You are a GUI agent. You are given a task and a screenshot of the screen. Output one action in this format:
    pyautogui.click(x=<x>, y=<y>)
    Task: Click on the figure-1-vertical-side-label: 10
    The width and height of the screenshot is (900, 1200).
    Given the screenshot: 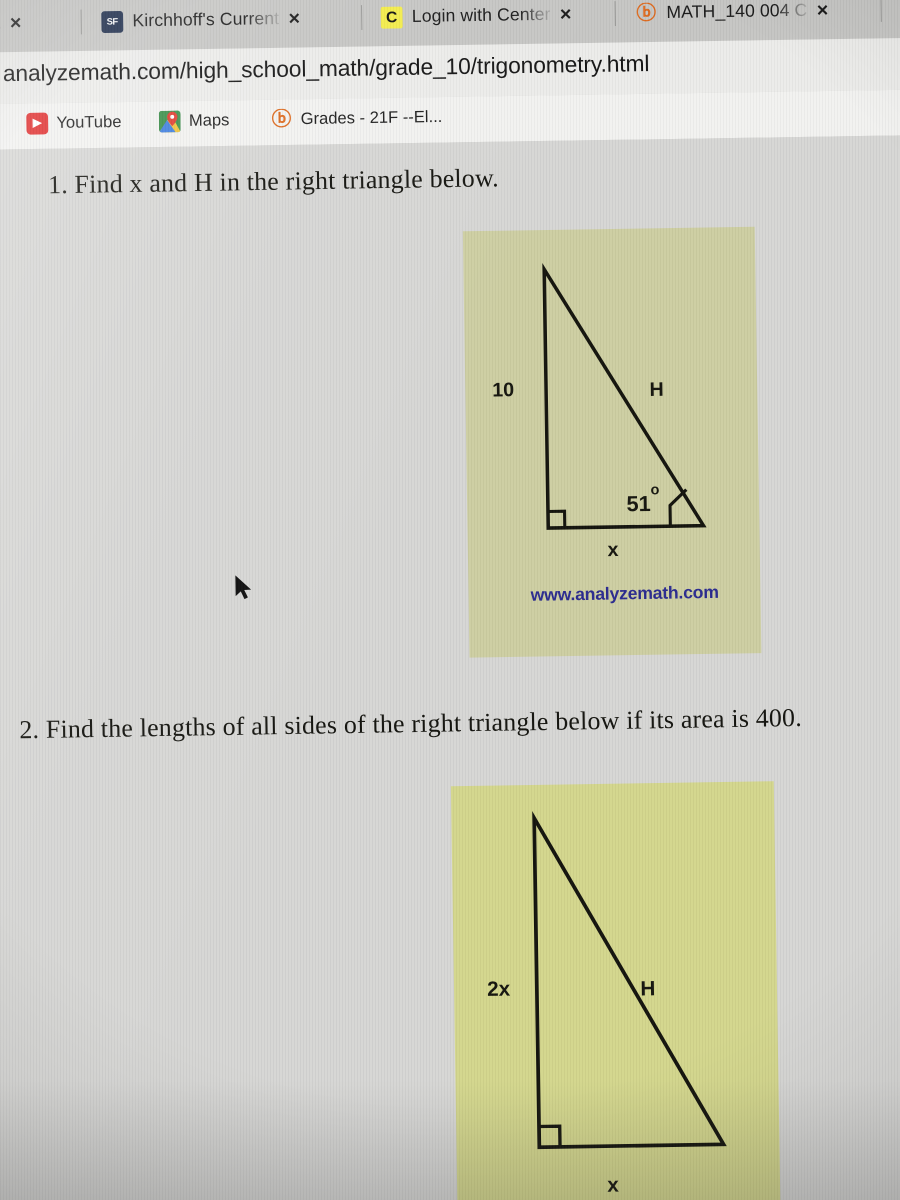 What is the action you would take?
    pyautogui.click(x=503, y=390)
    